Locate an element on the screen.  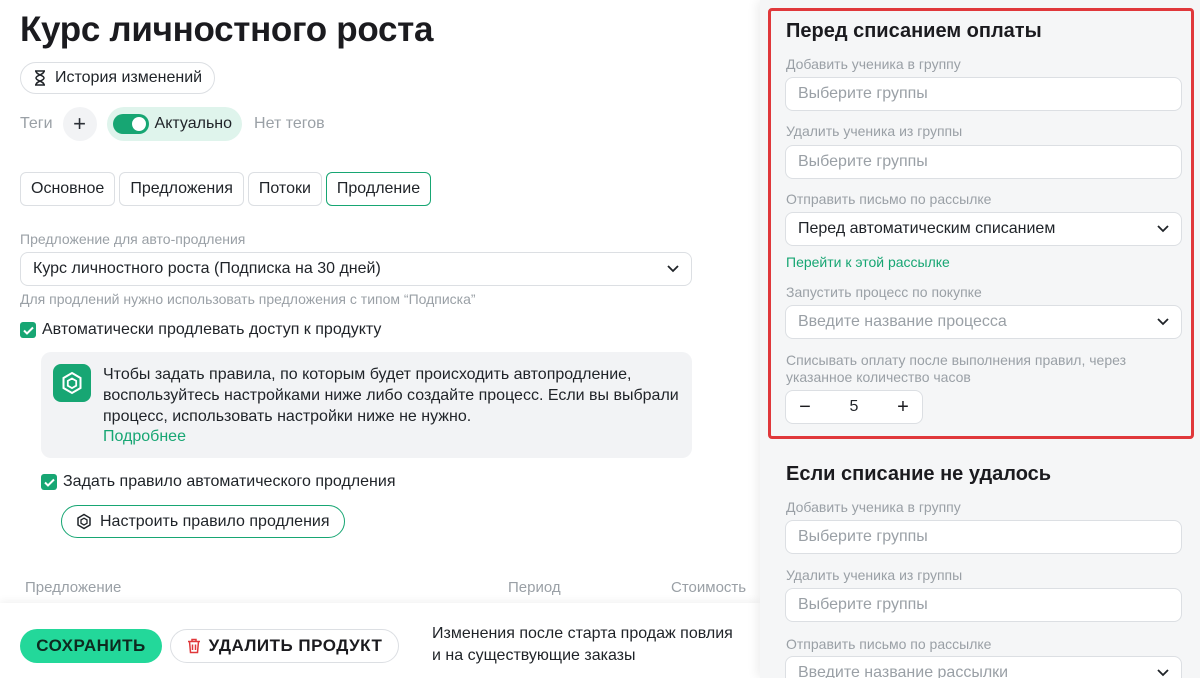
delete-product-label: УДАЛИТЬ ПРОДУКТ is located at coordinates (295, 645).